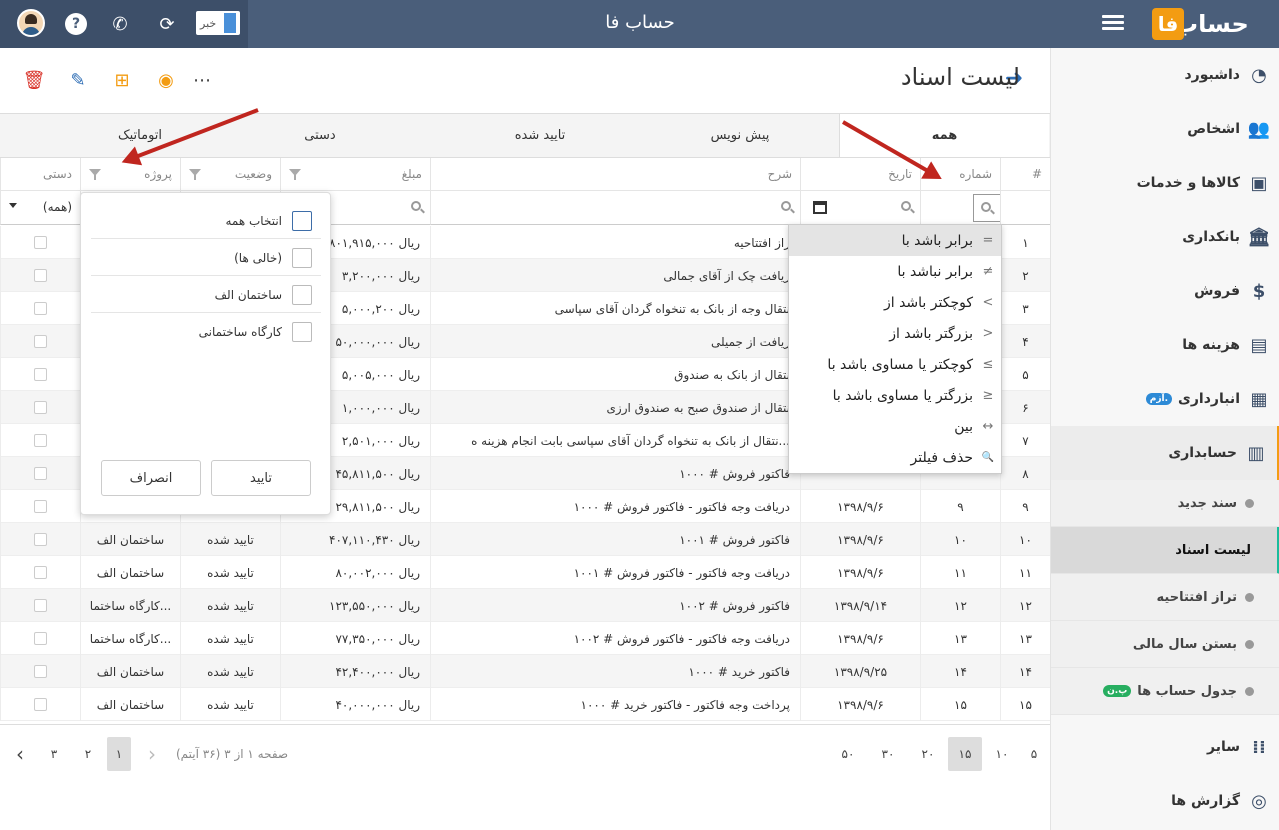  Describe the element at coordinates (1165, 503) in the screenshot. I see `sidebar-subitem-new-document: سند جدید` at that location.